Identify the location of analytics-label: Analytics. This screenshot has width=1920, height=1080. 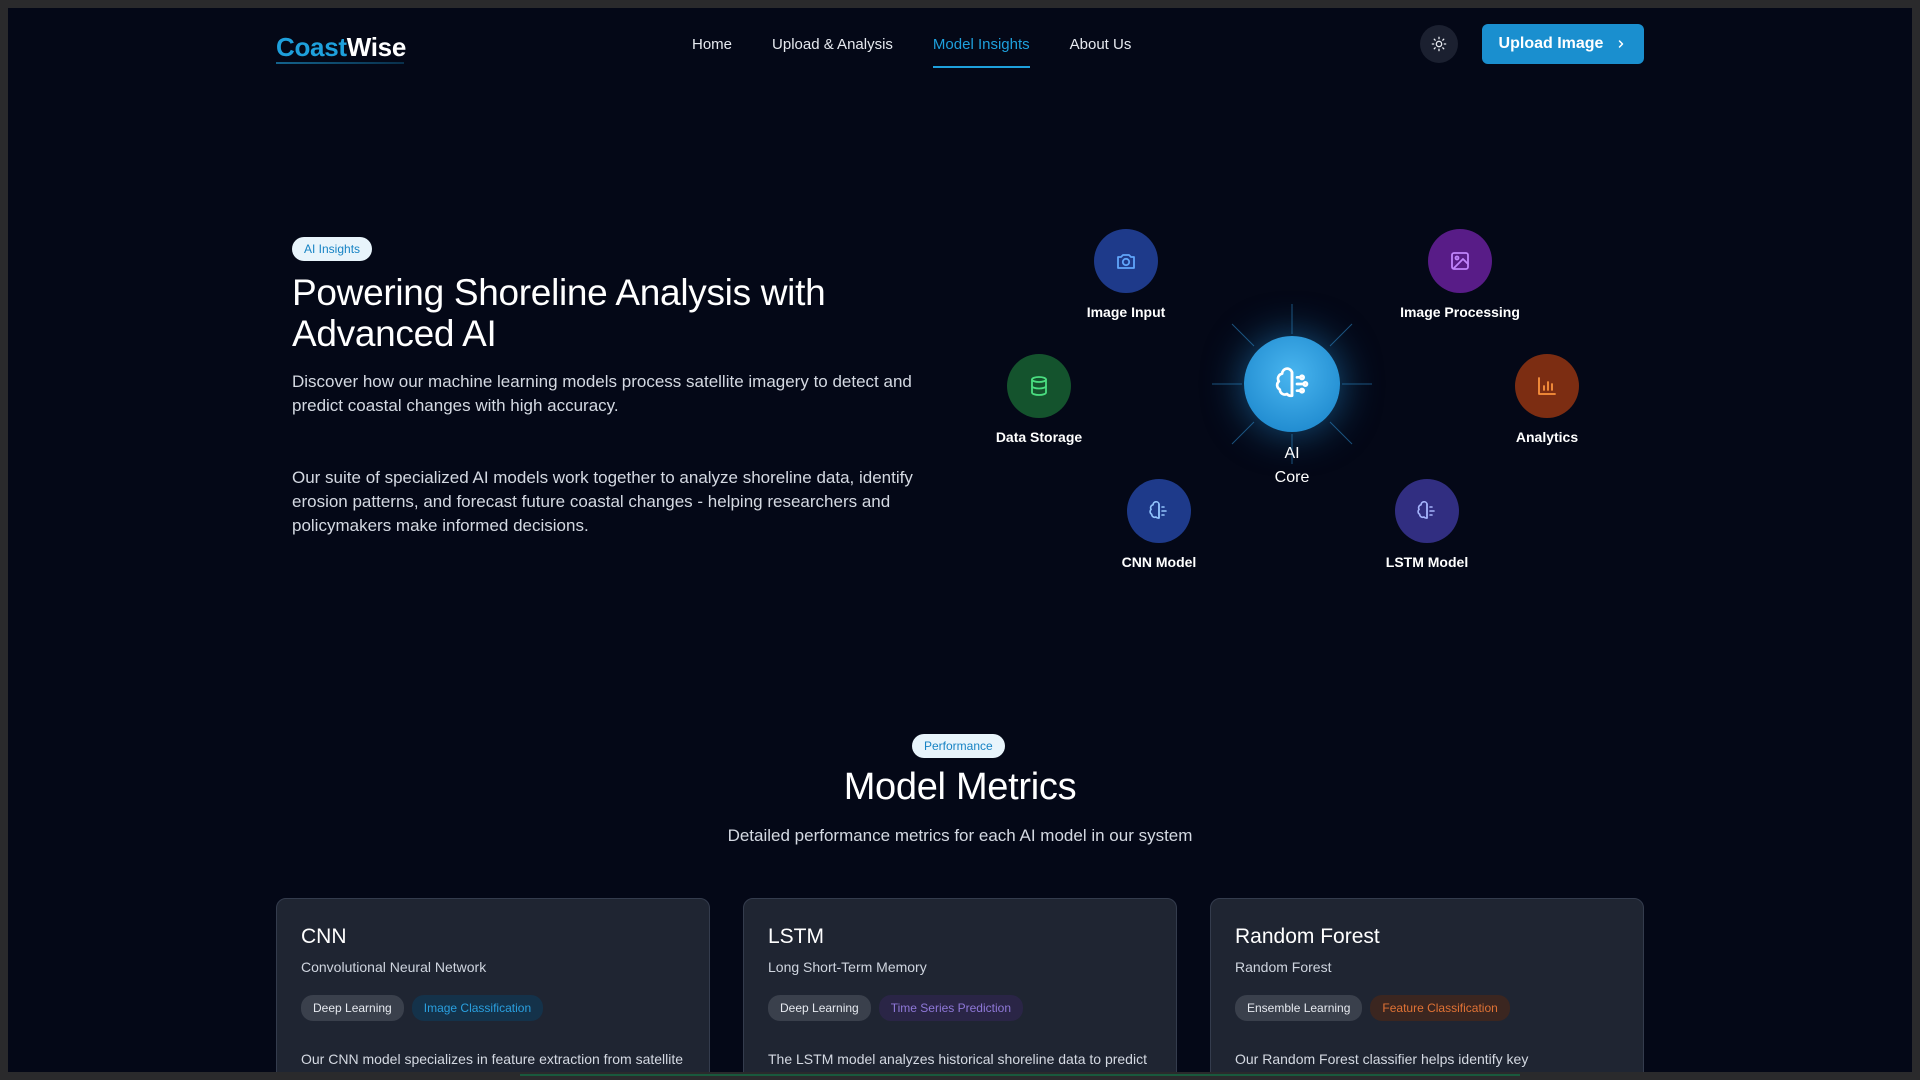
(1547, 437).